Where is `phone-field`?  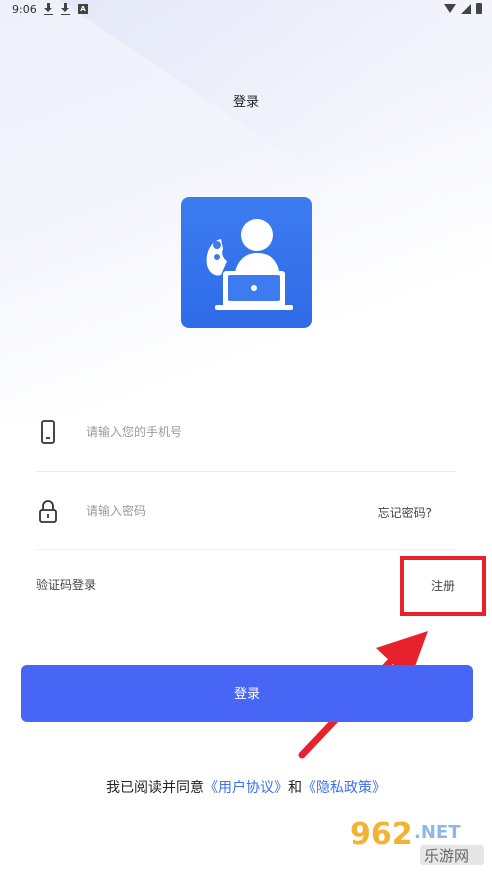
phone-field is located at coordinates (246, 432).